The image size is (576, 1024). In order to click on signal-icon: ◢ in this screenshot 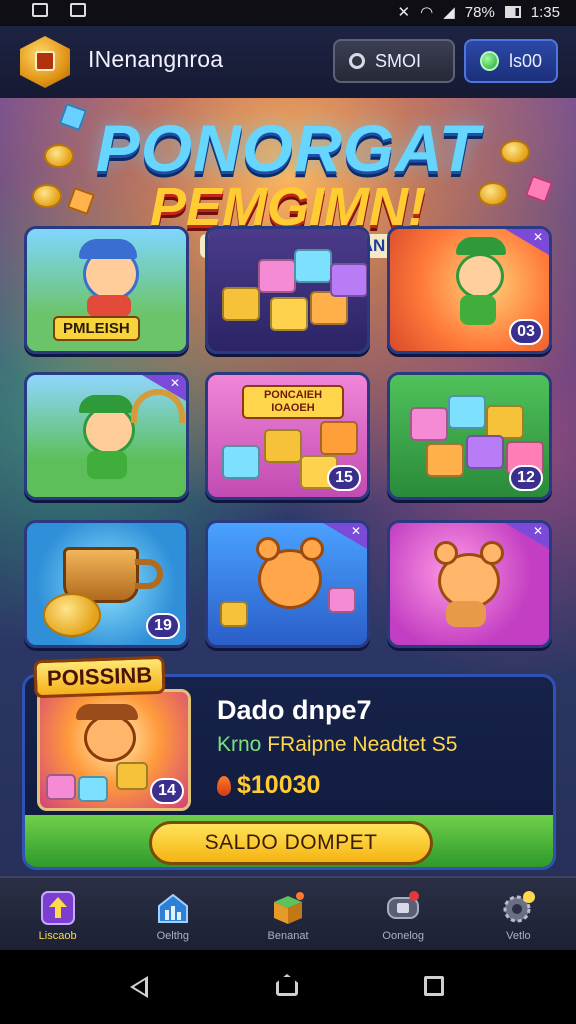, I will do `click(449, 12)`.